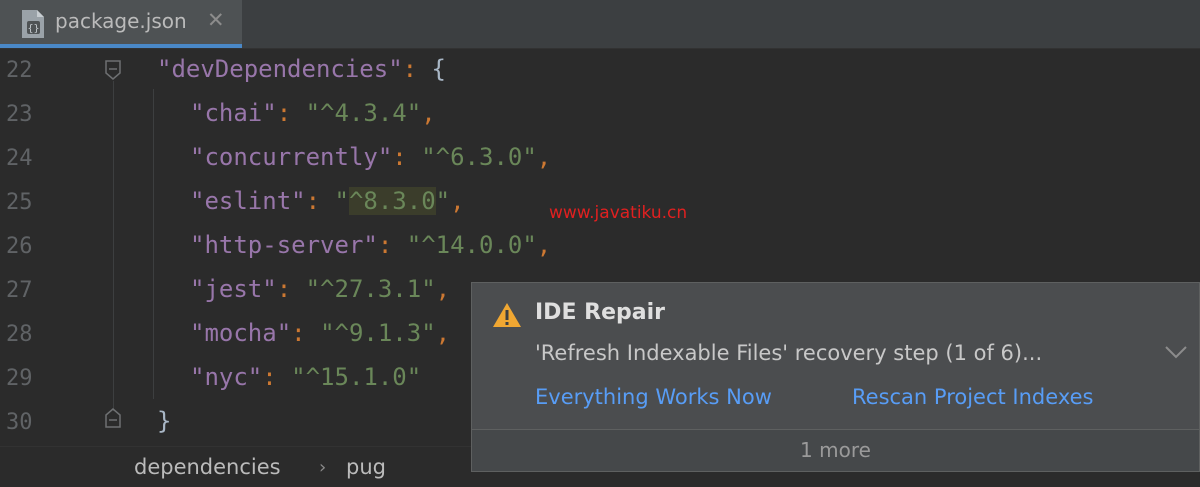 The width and height of the screenshot is (1200, 487). Describe the element at coordinates (207, 467) in the screenshot. I see `breadcrumb-item-dependencies: dependencies` at that location.